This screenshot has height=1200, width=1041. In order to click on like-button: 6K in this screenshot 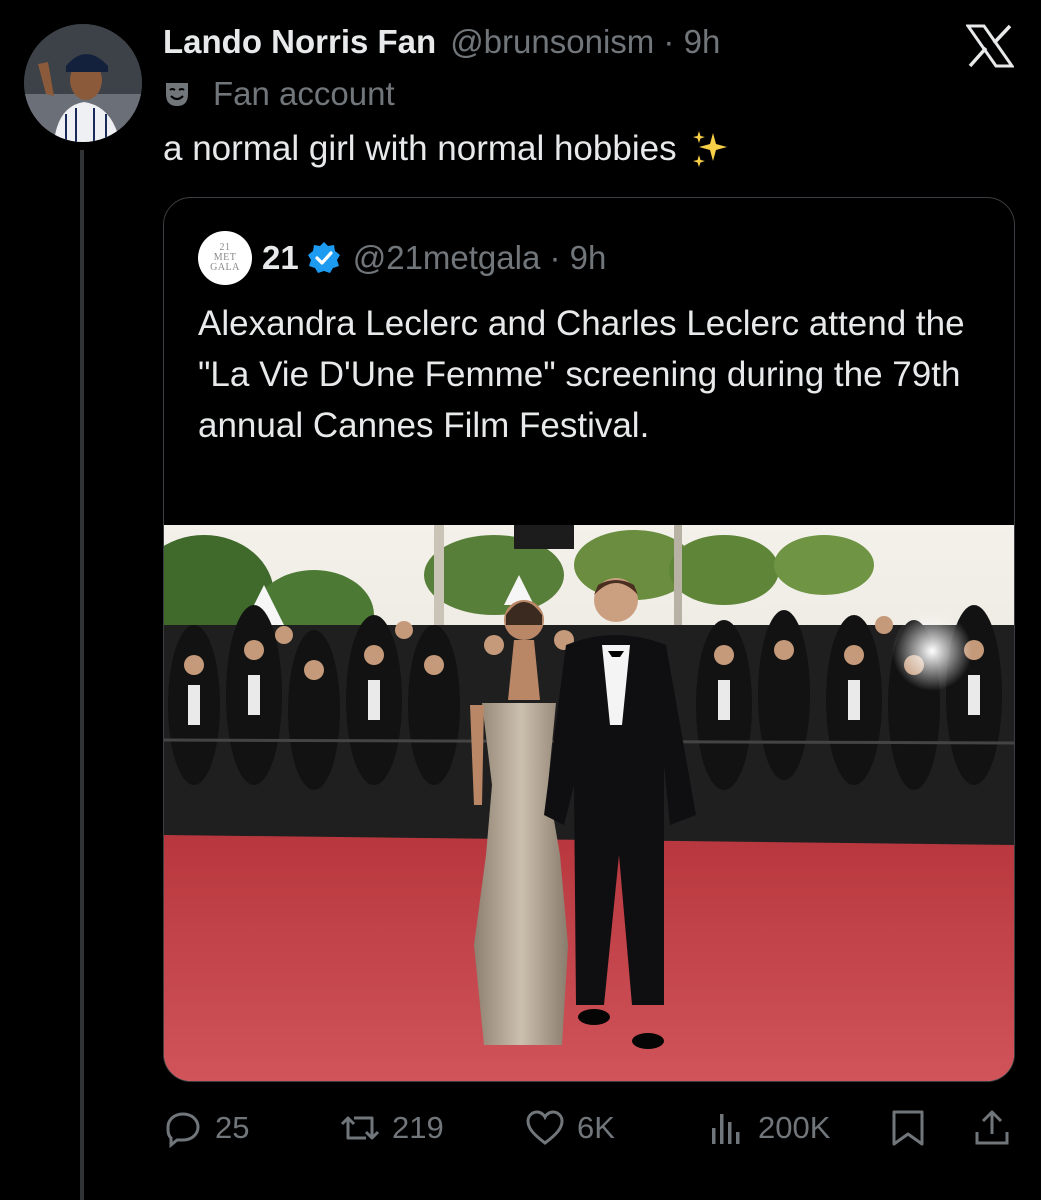, I will do `click(570, 1128)`.